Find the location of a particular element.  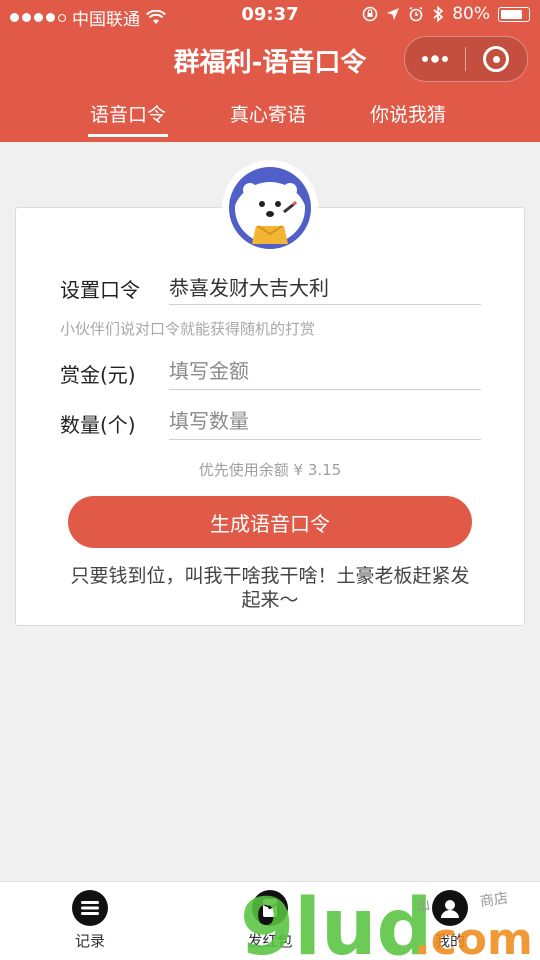

close-target-icon is located at coordinates (496, 59).